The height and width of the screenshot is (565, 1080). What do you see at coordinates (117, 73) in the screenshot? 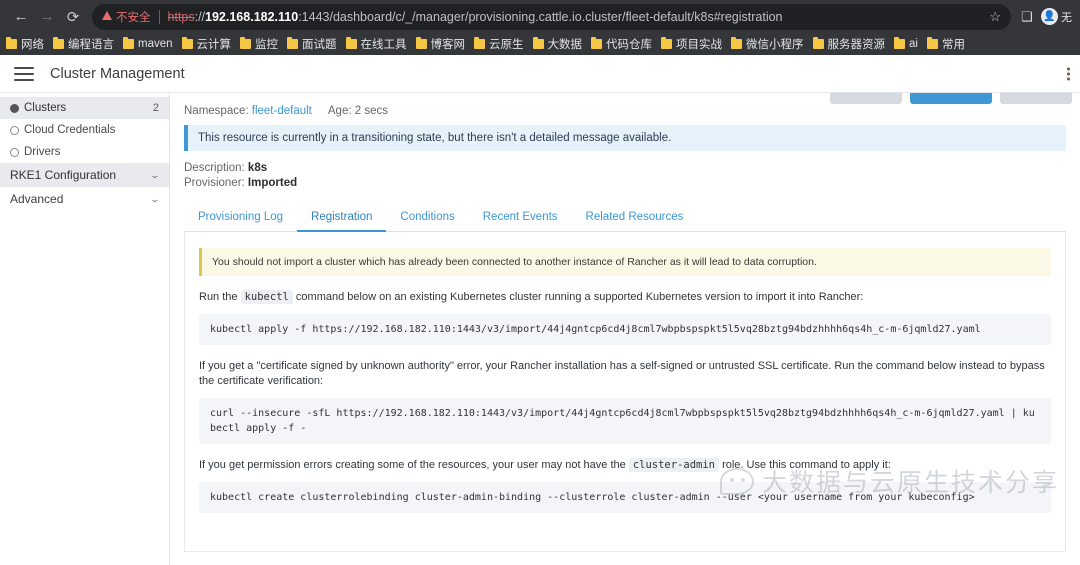
I see `page-title: Cluster Management` at bounding box center [117, 73].